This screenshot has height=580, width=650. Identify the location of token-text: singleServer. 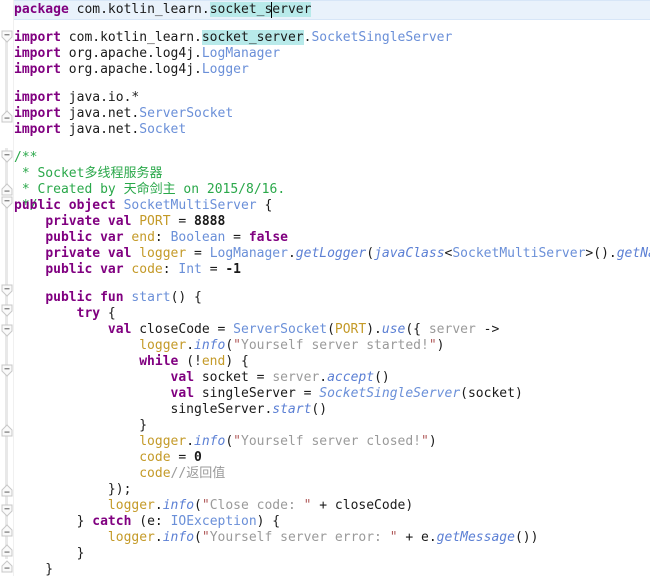
(139, 409).